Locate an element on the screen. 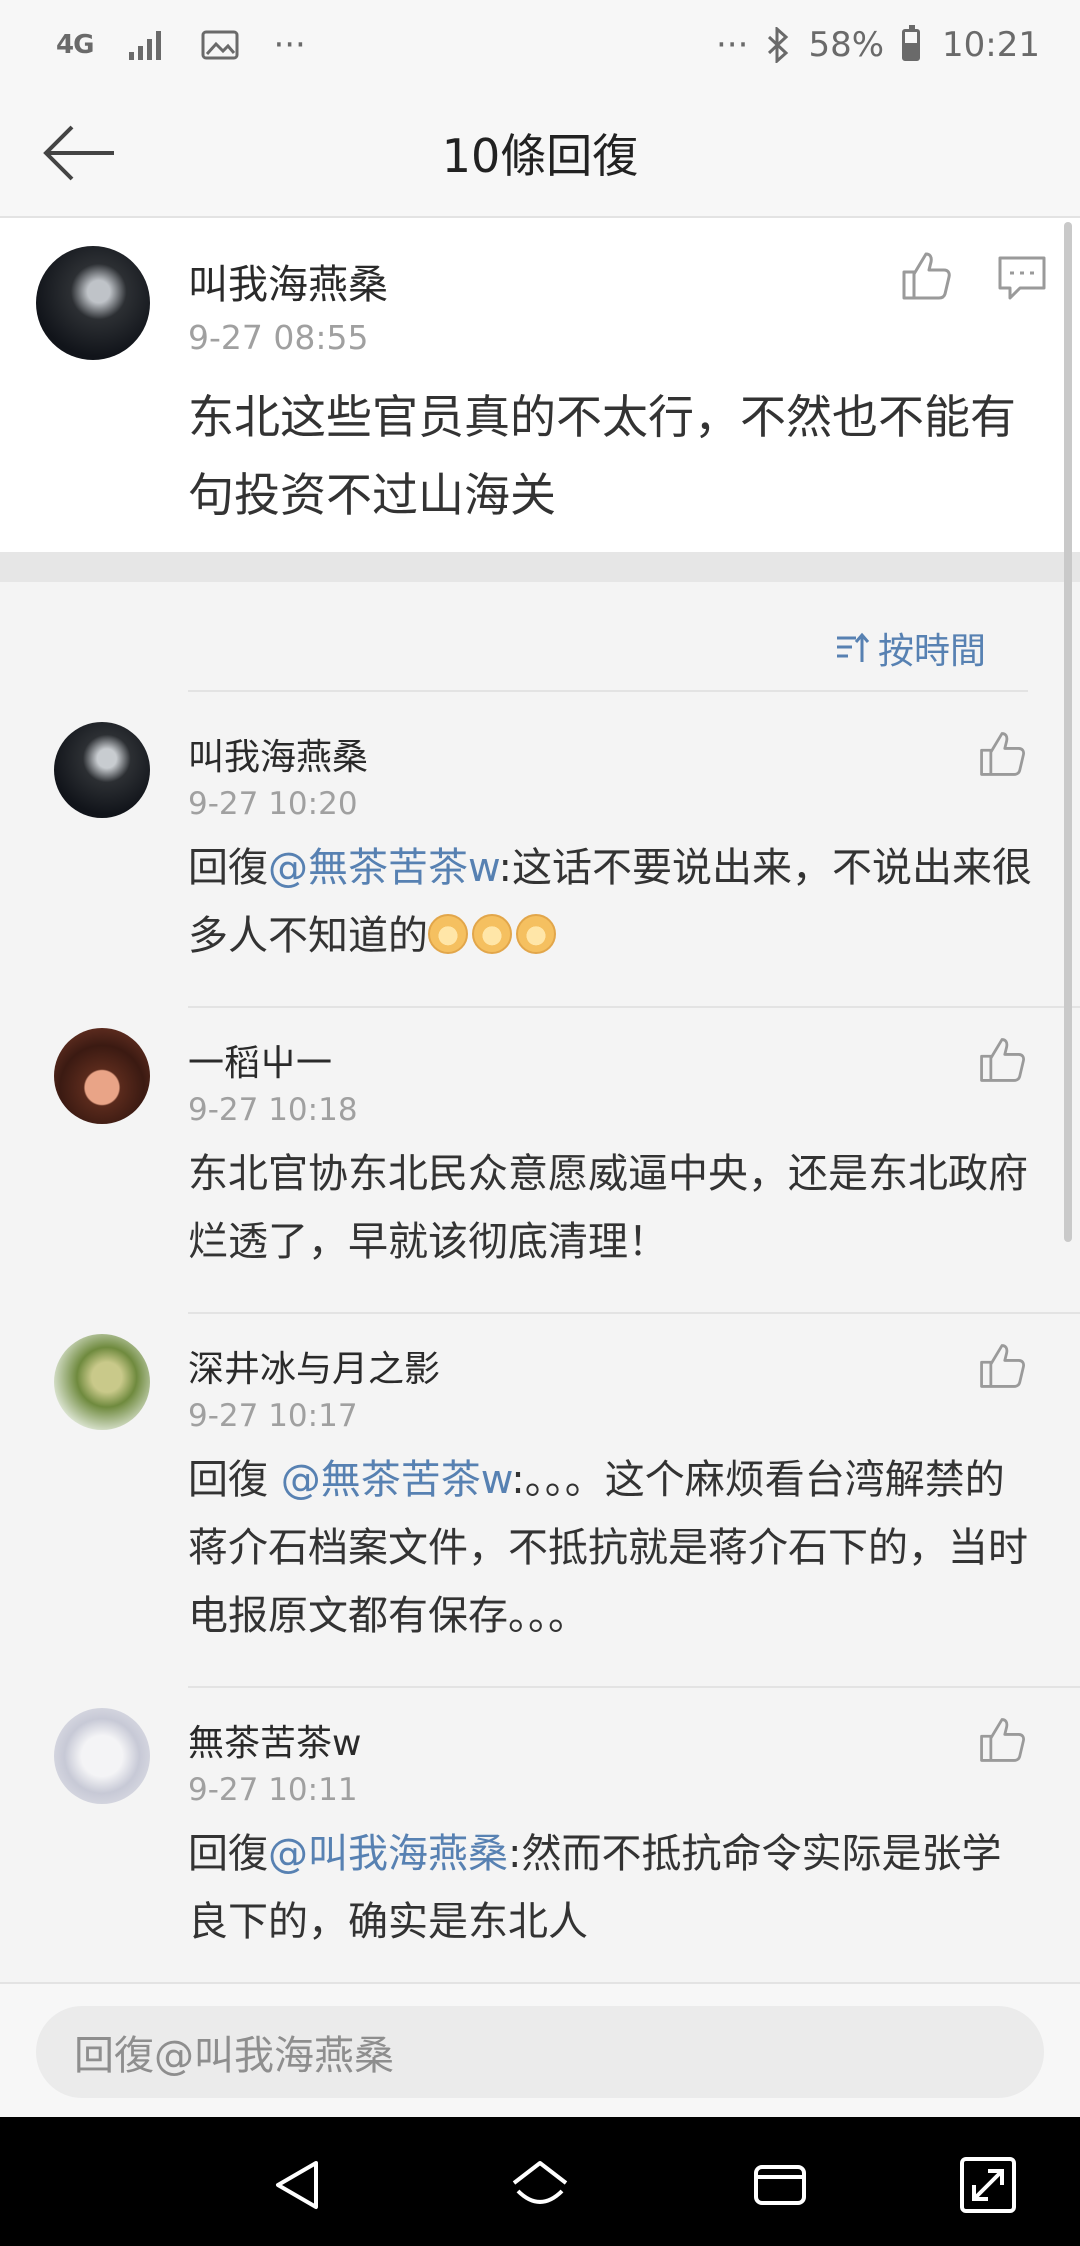 This screenshot has width=1080, height=2246. reply-input: 回復@叫我海燕桑 is located at coordinates (540, 2052).